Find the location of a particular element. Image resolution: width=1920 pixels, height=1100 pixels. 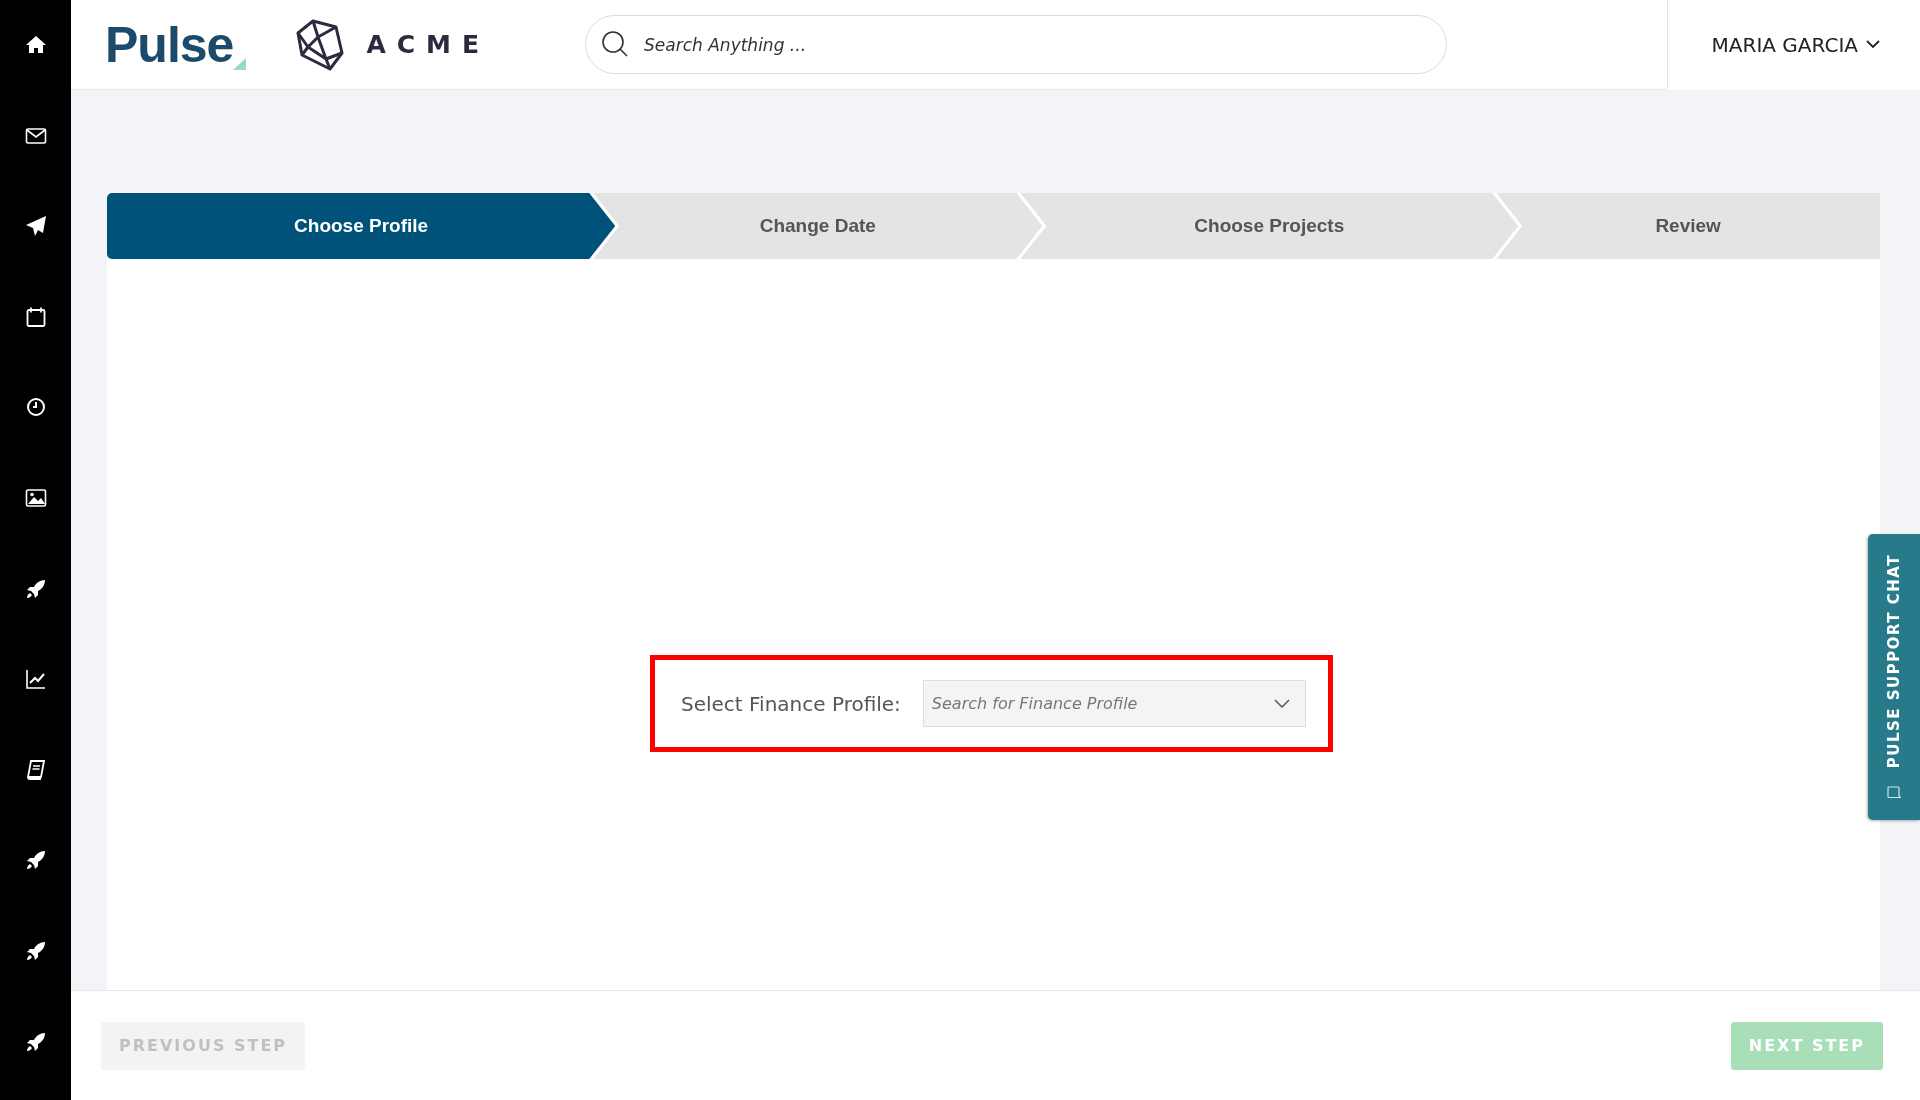

line-chart-icon is located at coordinates (35, 679).